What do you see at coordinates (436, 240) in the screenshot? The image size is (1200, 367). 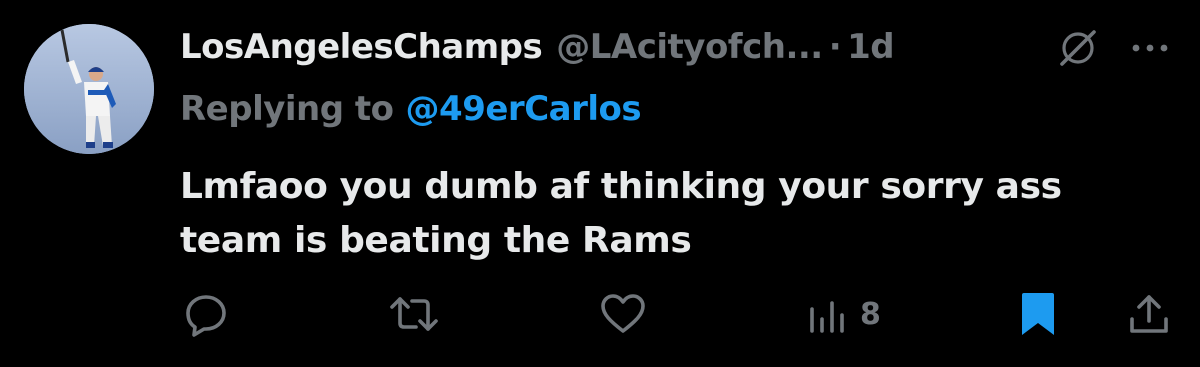 I see `tweet-text-line: team is beating the Rams` at bounding box center [436, 240].